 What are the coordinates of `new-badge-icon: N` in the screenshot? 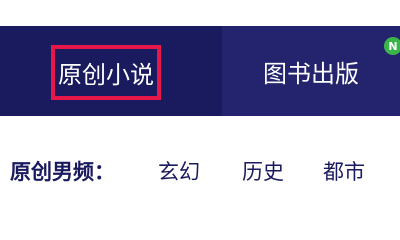 It's located at (392, 46).